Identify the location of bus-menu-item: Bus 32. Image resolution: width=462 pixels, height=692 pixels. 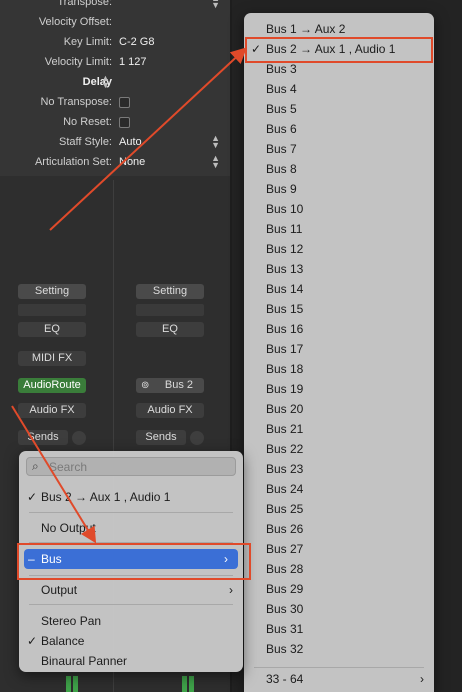
(339, 649).